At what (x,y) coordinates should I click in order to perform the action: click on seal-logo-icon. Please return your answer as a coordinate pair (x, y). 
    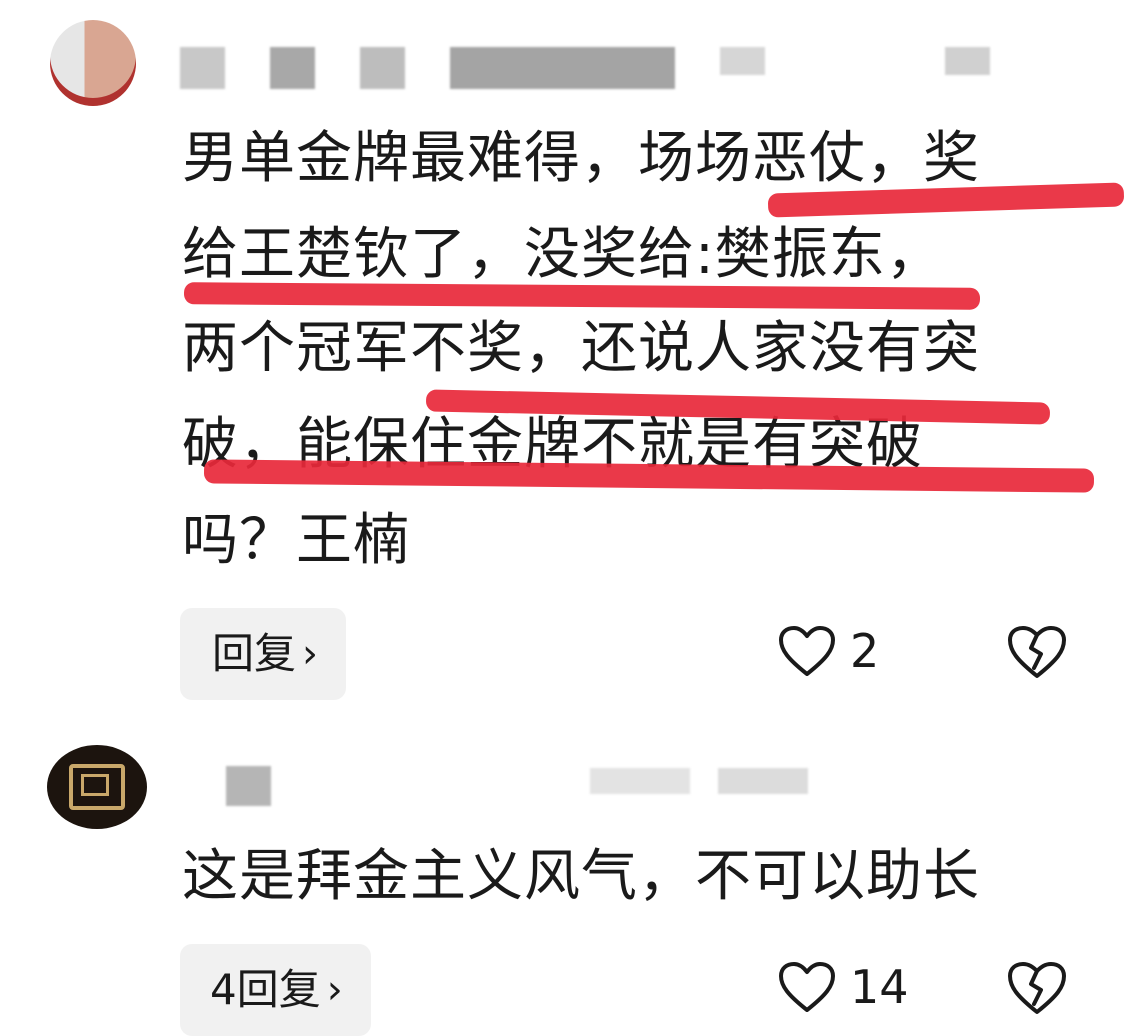
    Looking at the image, I should click on (97, 787).